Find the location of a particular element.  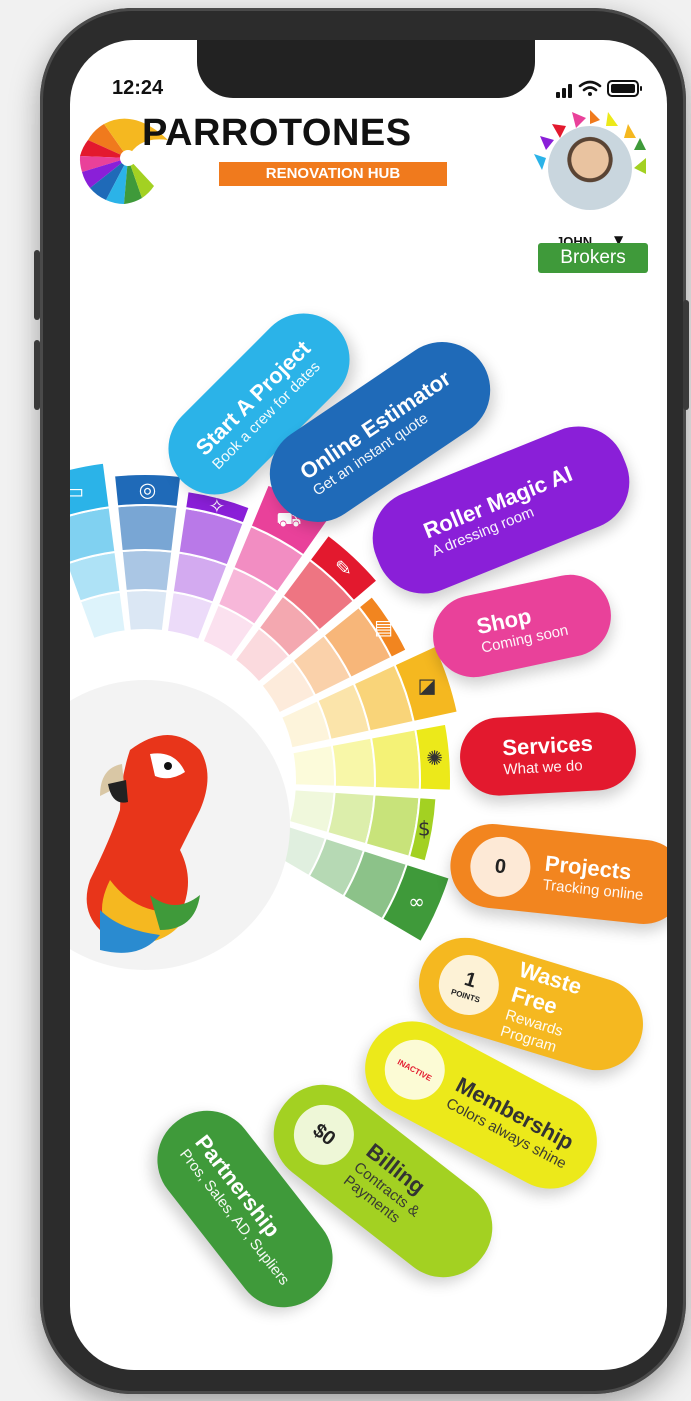

clipboard-icon: ▤ is located at coordinates (383, 627).